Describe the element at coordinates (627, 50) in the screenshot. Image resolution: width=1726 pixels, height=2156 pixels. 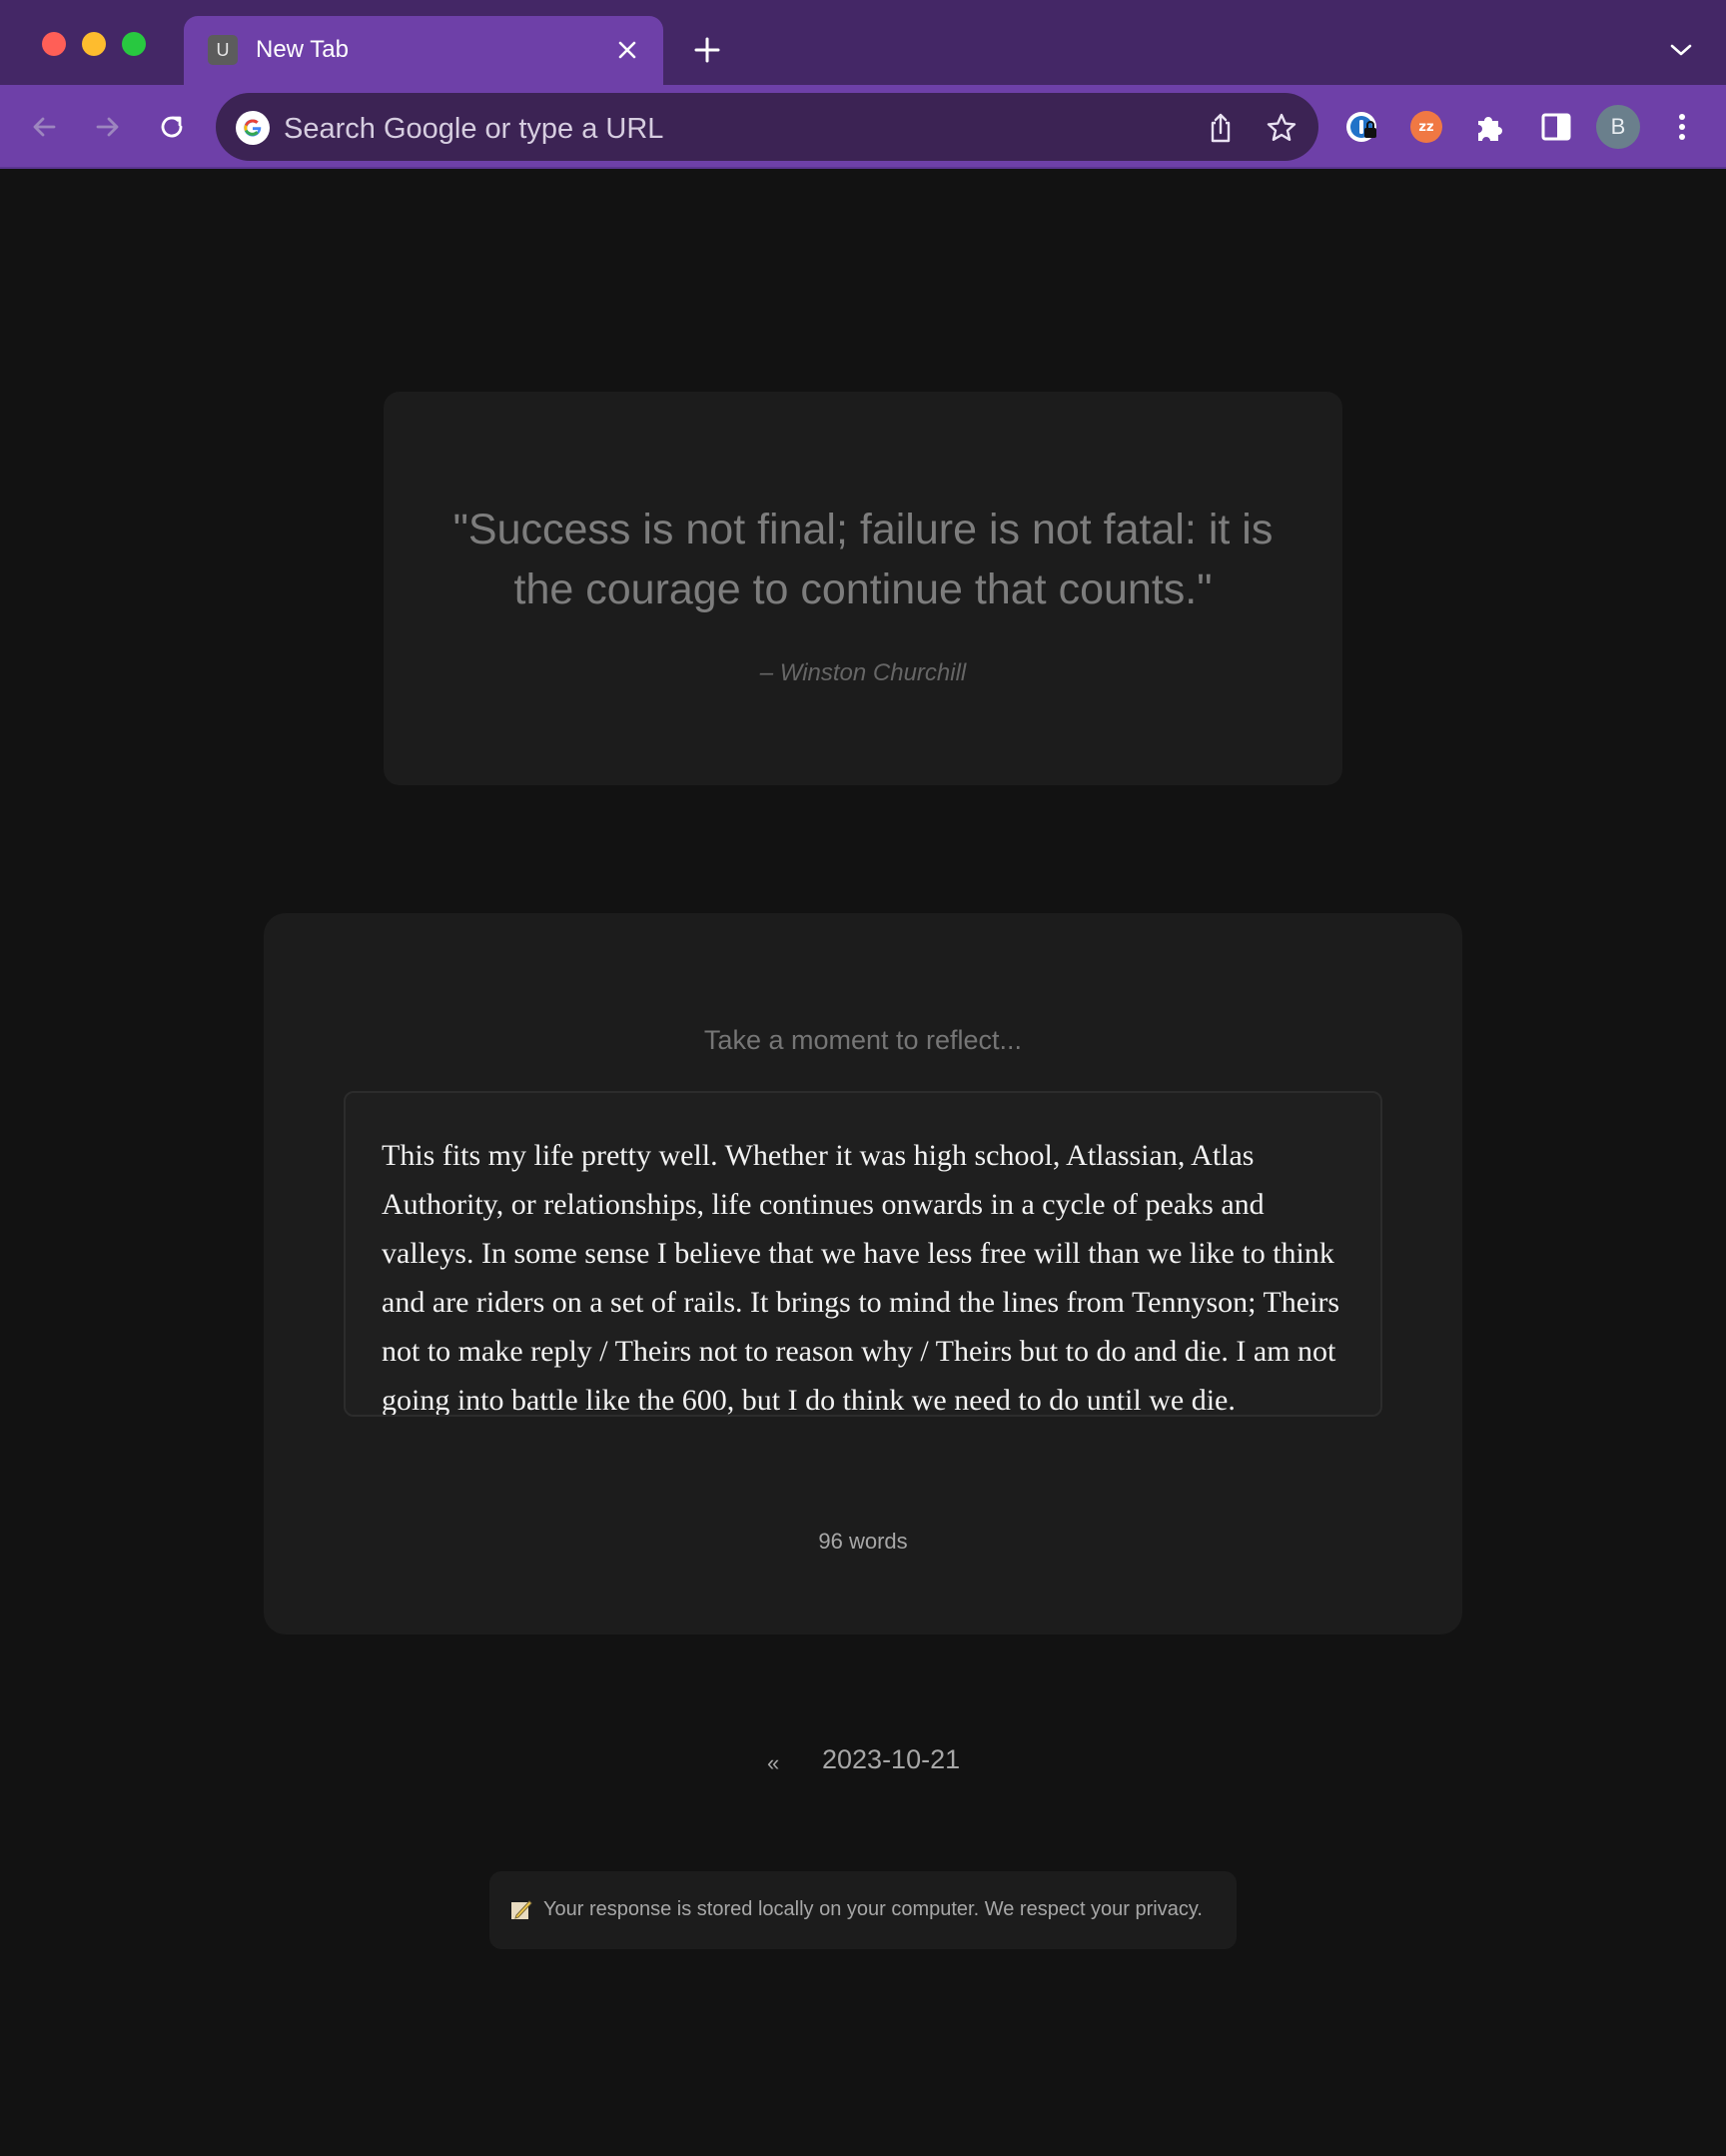
I see `close-icon` at that location.